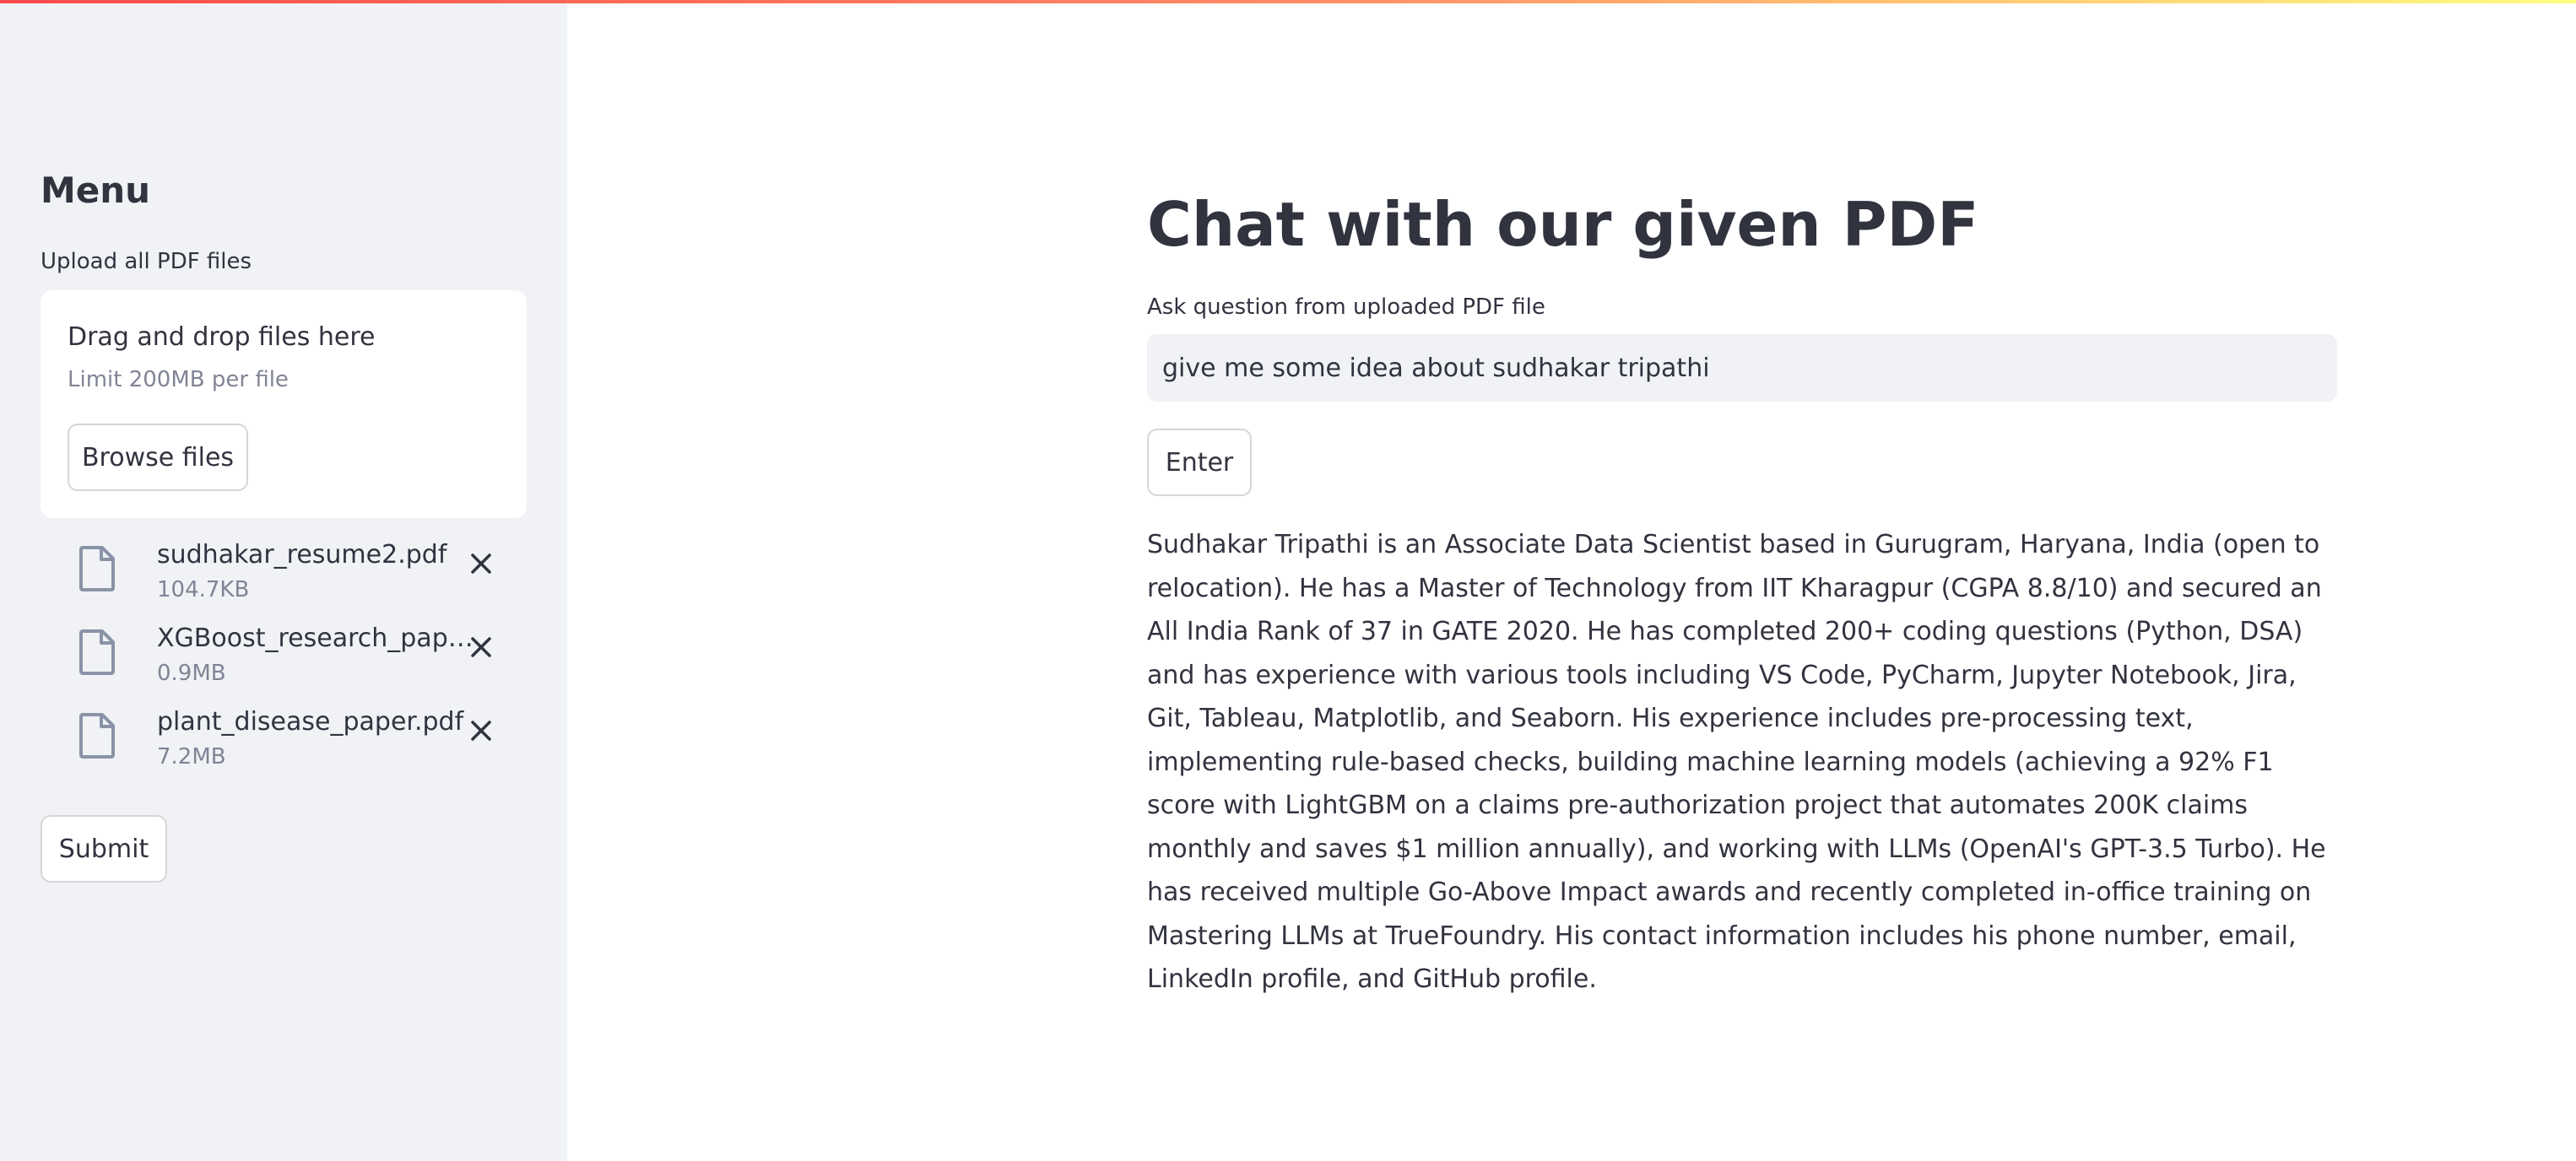 Image resolution: width=2576 pixels, height=1161 pixels. I want to click on sidebar-title: Menu, so click(96, 190).